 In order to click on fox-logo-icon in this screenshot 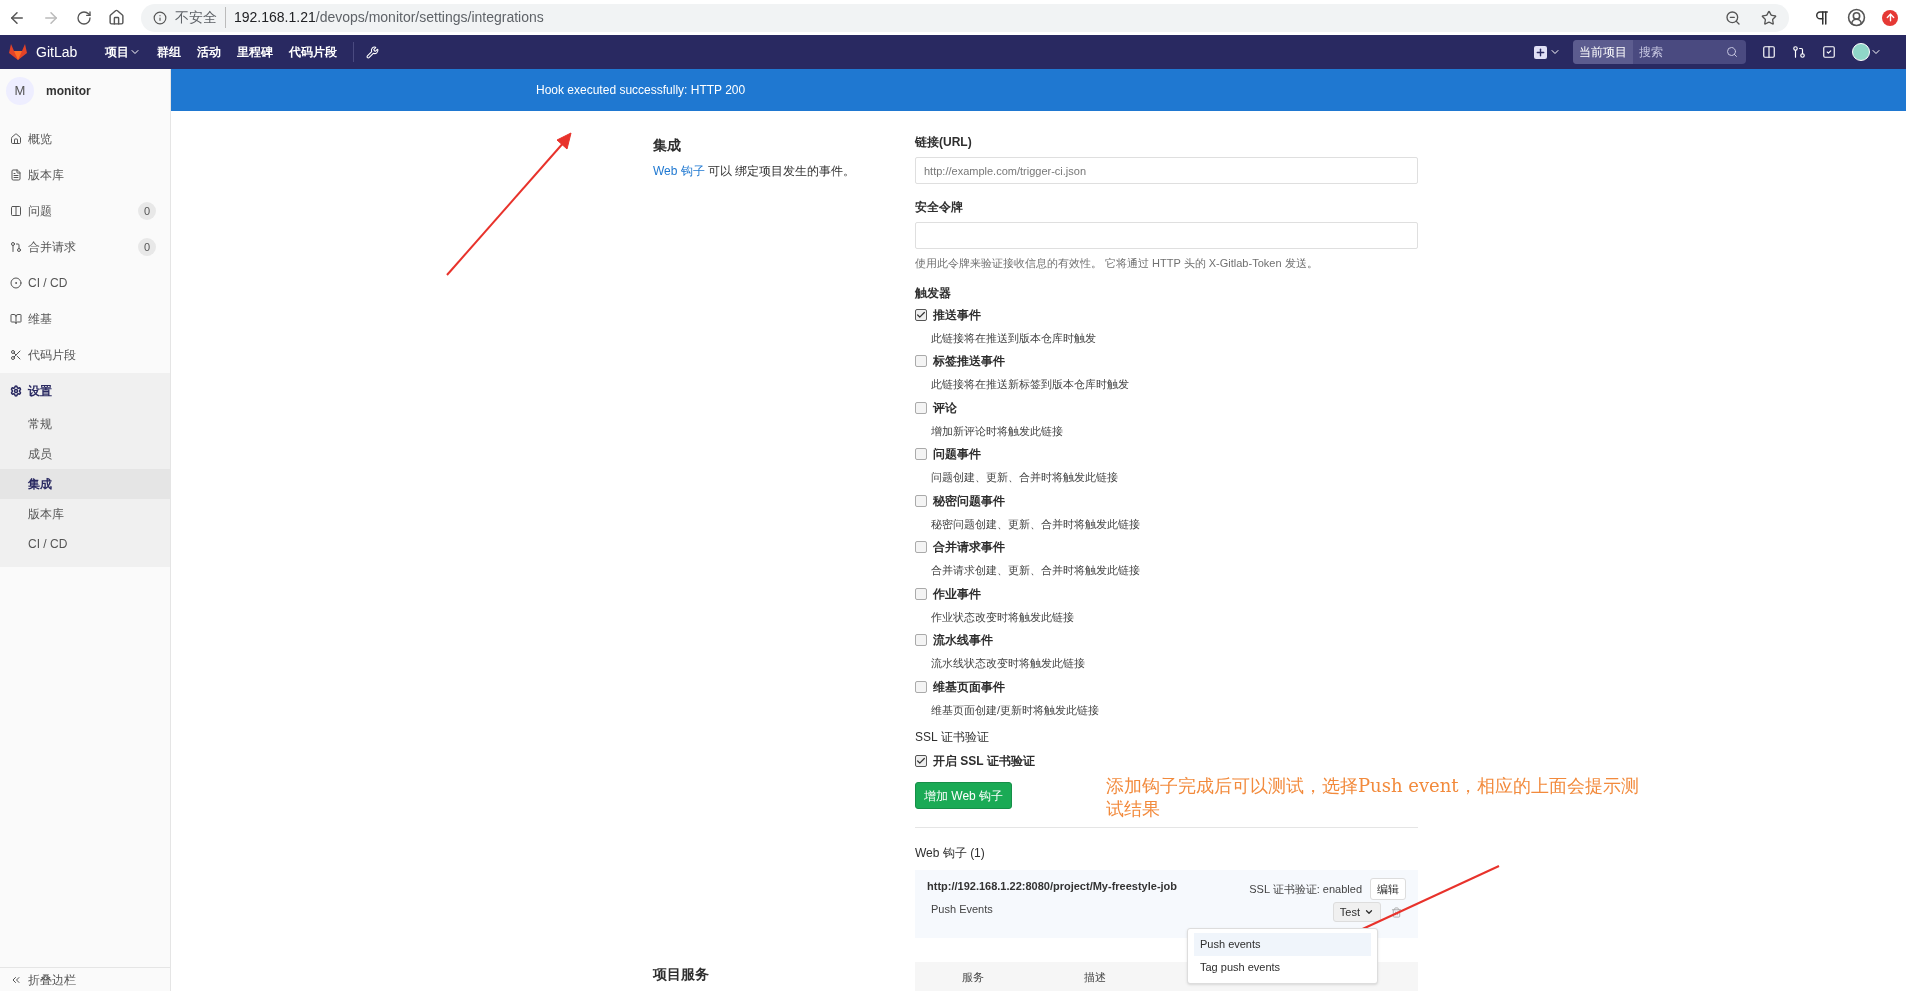, I will do `click(18, 52)`.